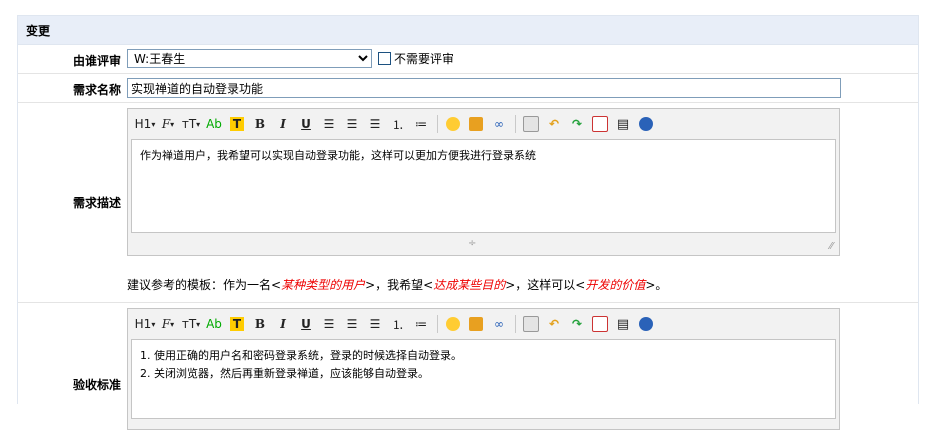 The image size is (930, 430). I want to click on reviewer-label: 由谁评审, so click(96, 61).